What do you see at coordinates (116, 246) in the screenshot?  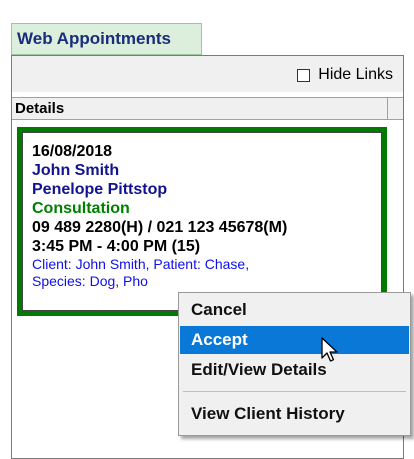 I see `appointment-time: 3:45 PM - 4:00 PM (15)` at bounding box center [116, 246].